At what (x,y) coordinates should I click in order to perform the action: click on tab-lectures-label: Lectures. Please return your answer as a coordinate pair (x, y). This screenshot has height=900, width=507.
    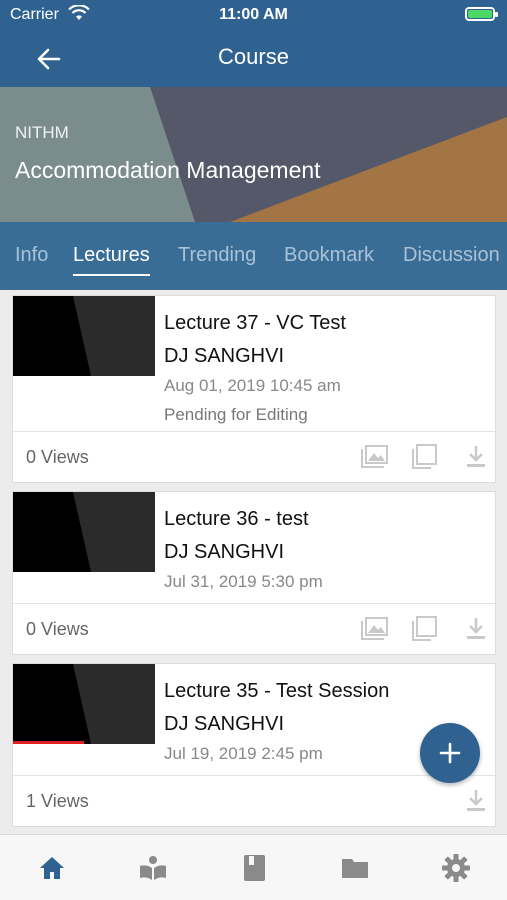
    Looking at the image, I should click on (111, 255).